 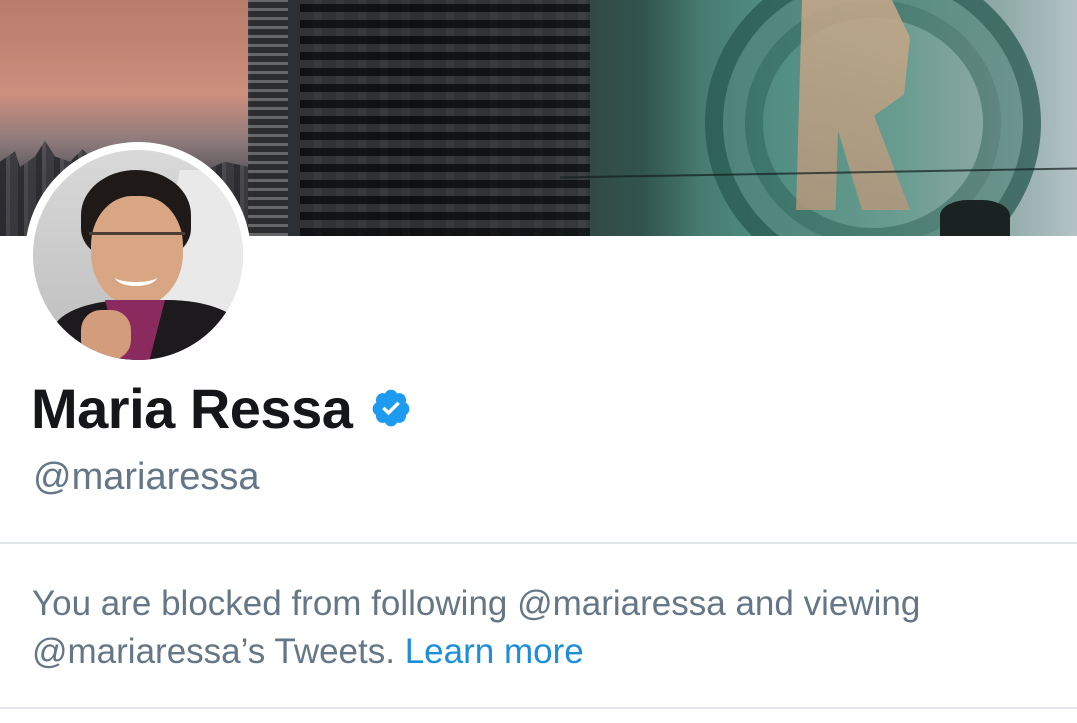 I want to click on banner-silhouette, so click(x=975, y=218).